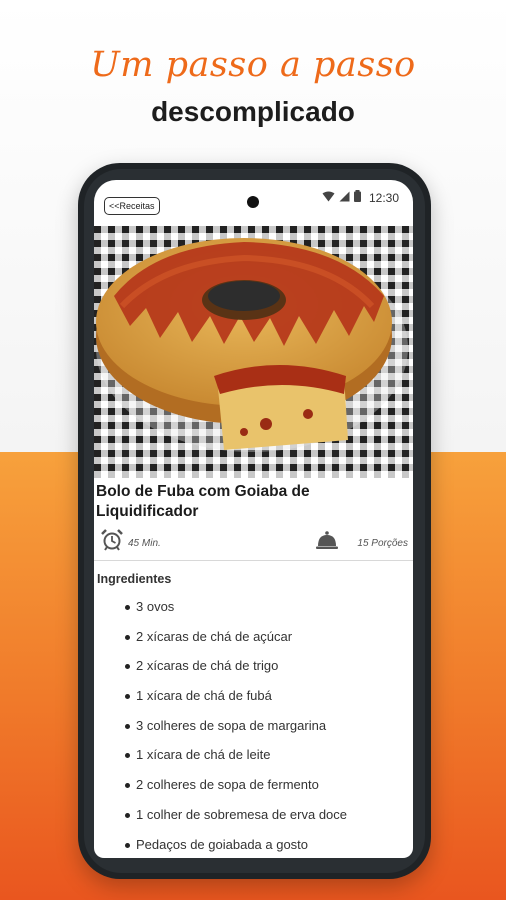 The height and width of the screenshot is (900, 506). Describe the element at coordinates (253, 696) in the screenshot. I see `ingredient-item: 1 xícara de chá de fubá` at that location.